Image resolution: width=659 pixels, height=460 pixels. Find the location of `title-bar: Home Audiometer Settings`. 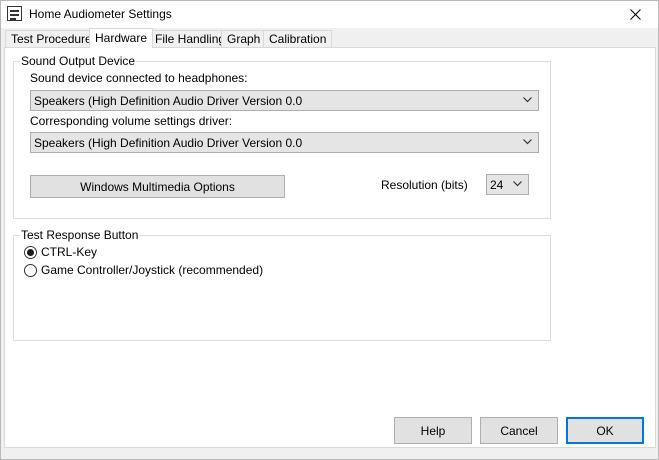

title-bar: Home Audiometer Settings is located at coordinates (329, 14).